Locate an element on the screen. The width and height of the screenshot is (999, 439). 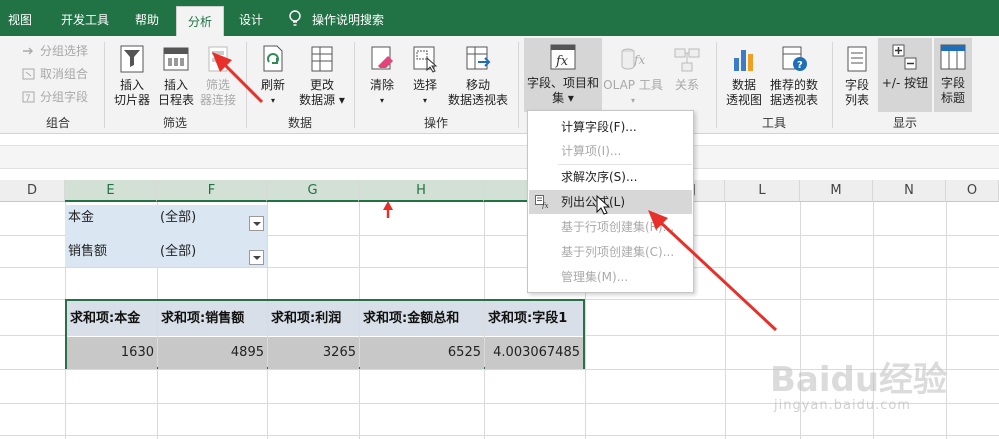
clear-button: 清除 ▾ is located at coordinates (382, 75).